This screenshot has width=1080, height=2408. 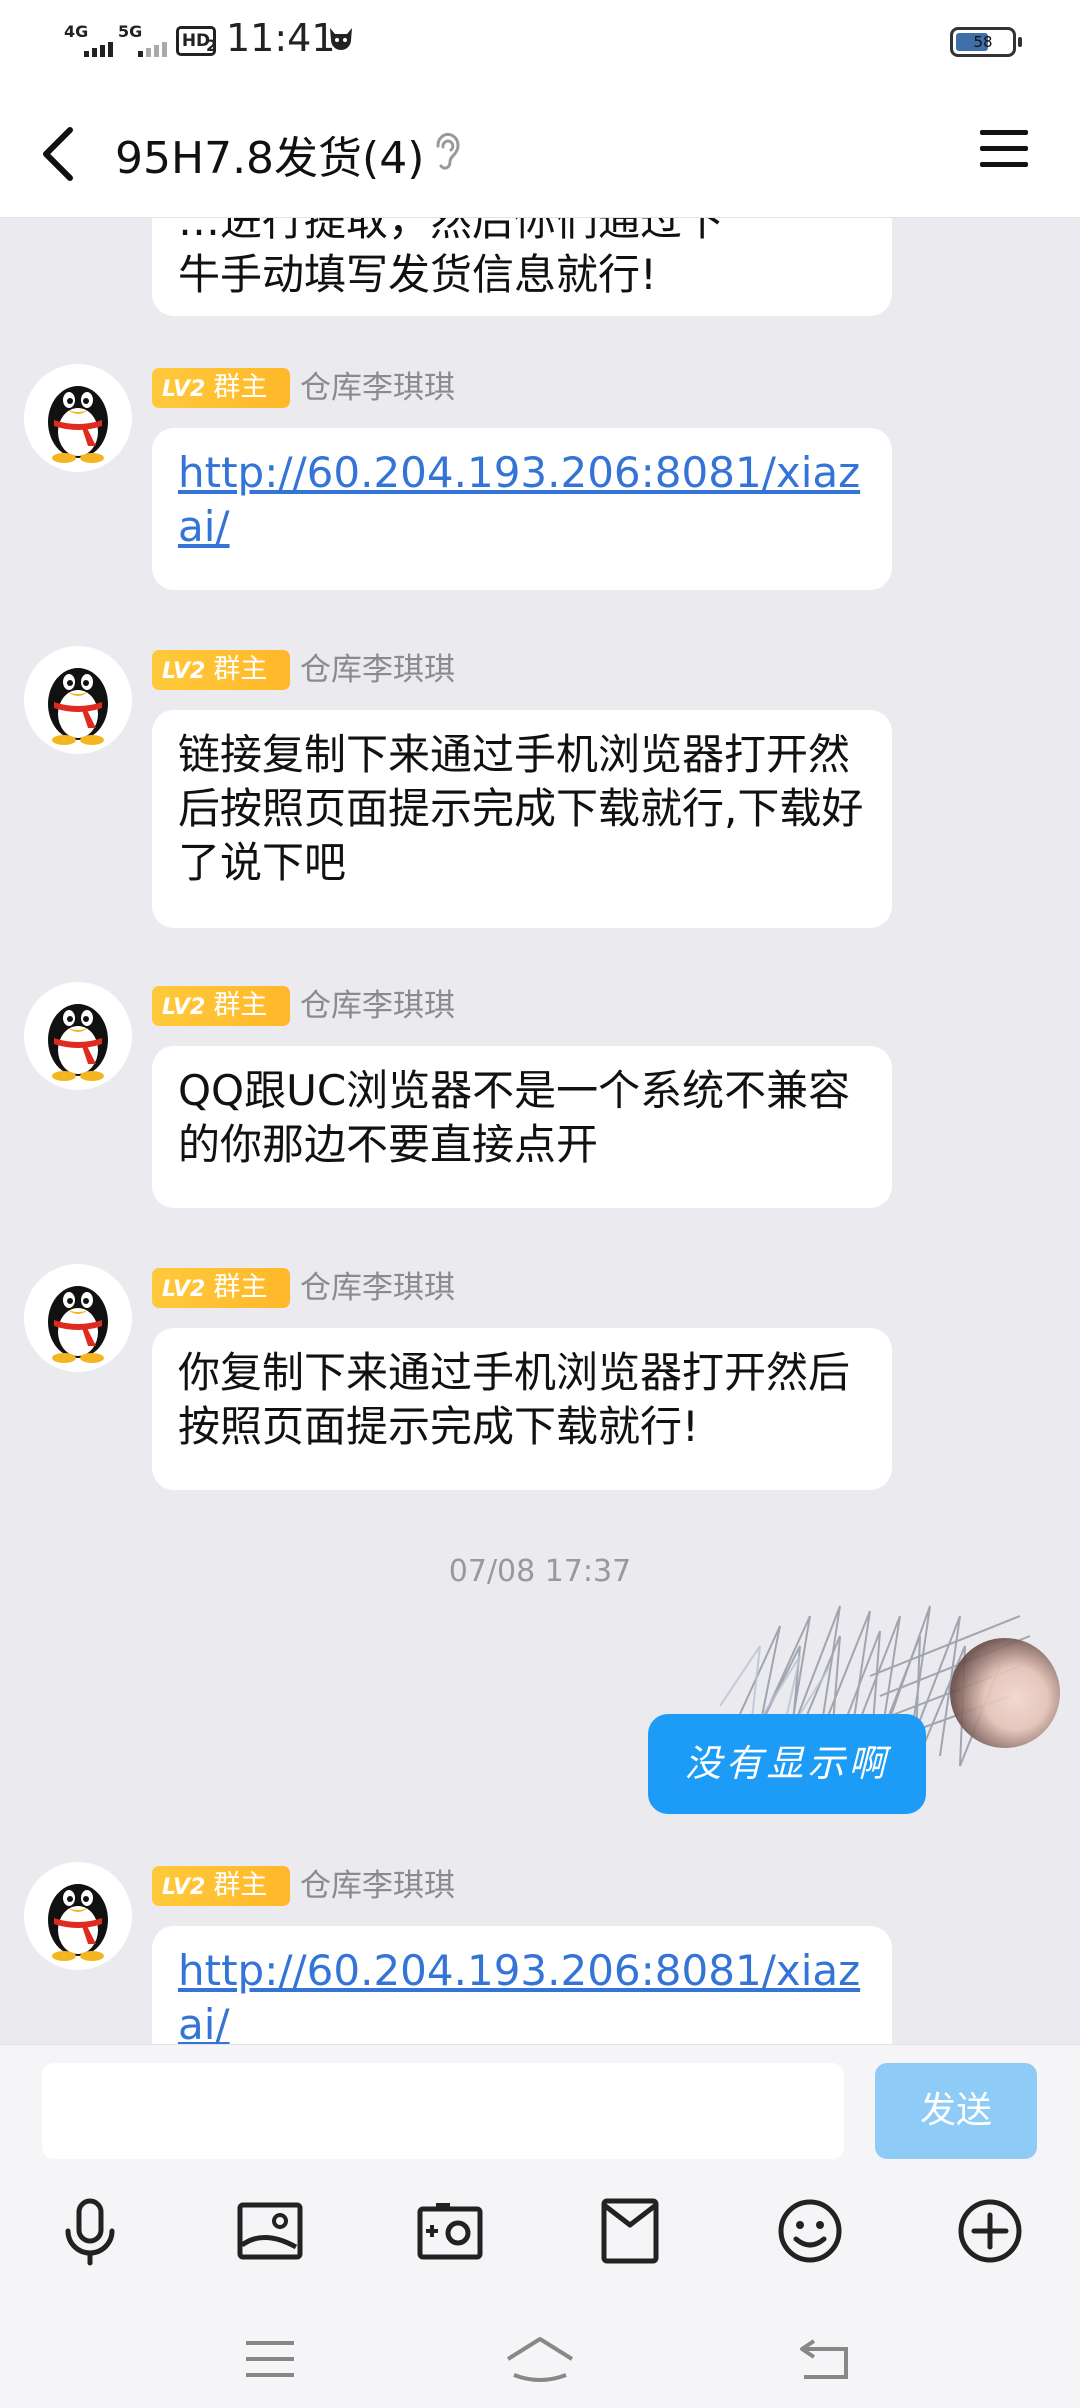 What do you see at coordinates (447, 152) in the screenshot?
I see `ear-mode-icon` at bounding box center [447, 152].